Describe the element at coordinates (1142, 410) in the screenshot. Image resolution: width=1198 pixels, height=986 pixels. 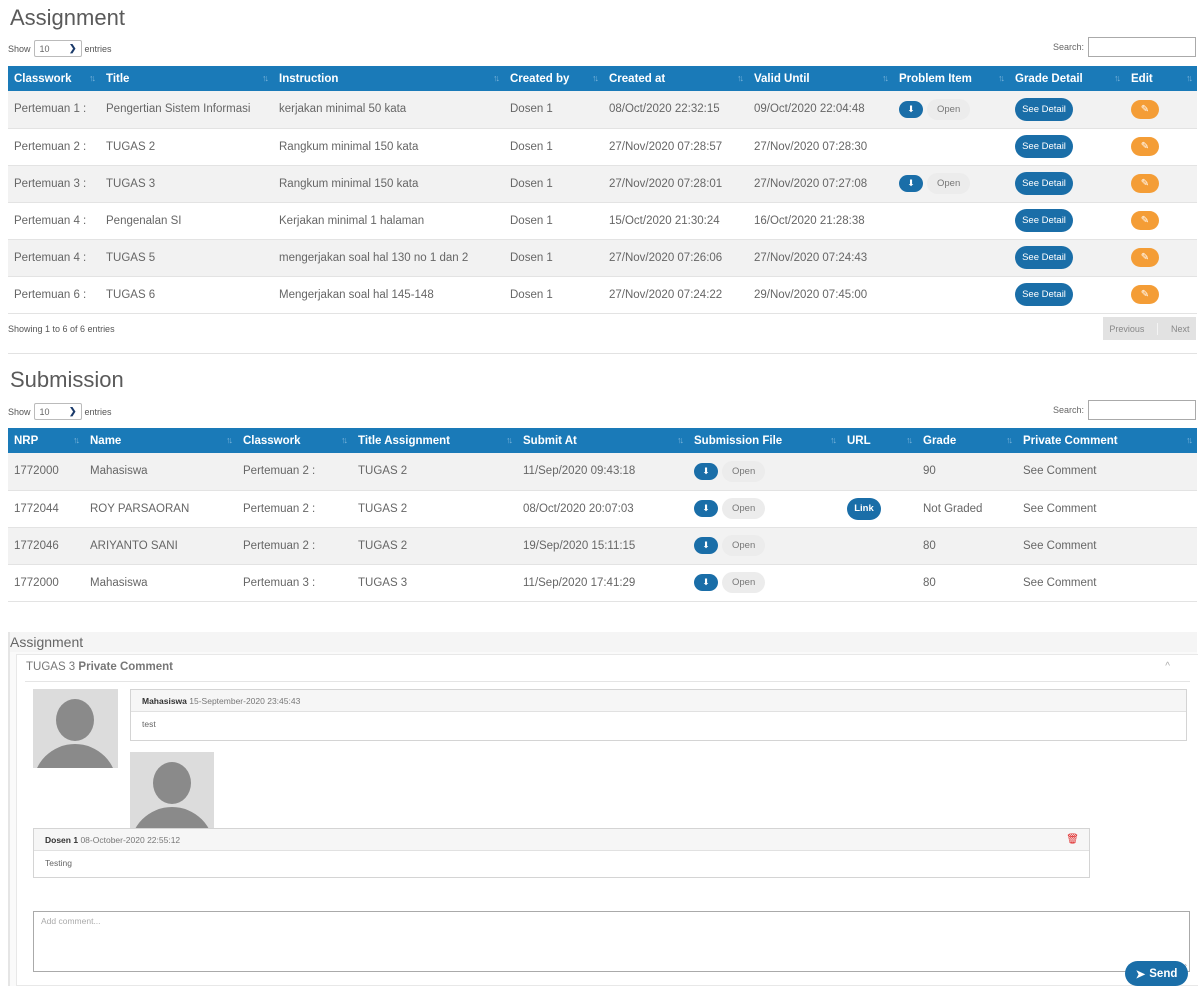
I see `submission-search-input` at that location.